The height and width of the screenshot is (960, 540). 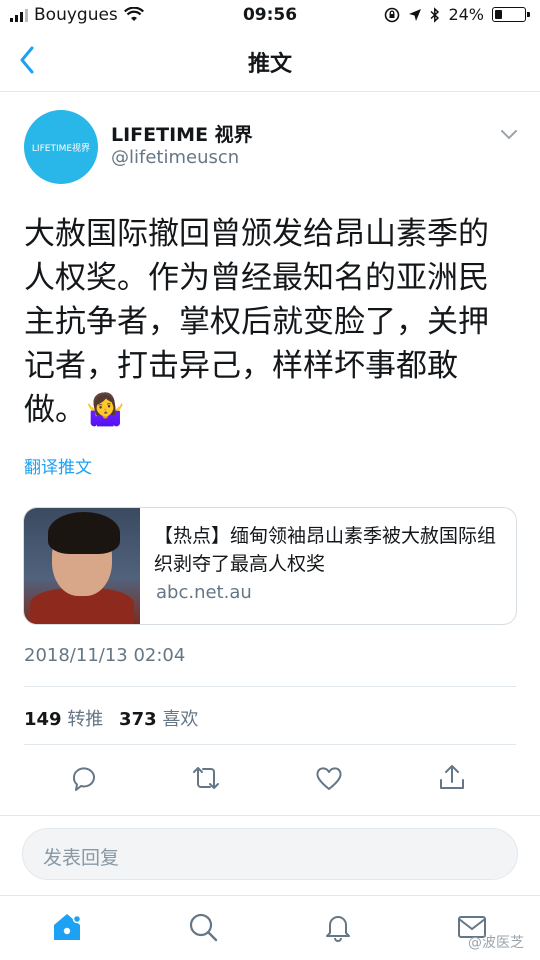 I want to click on tweet-stats: 149 转推 373 喜欢, so click(x=116, y=718).